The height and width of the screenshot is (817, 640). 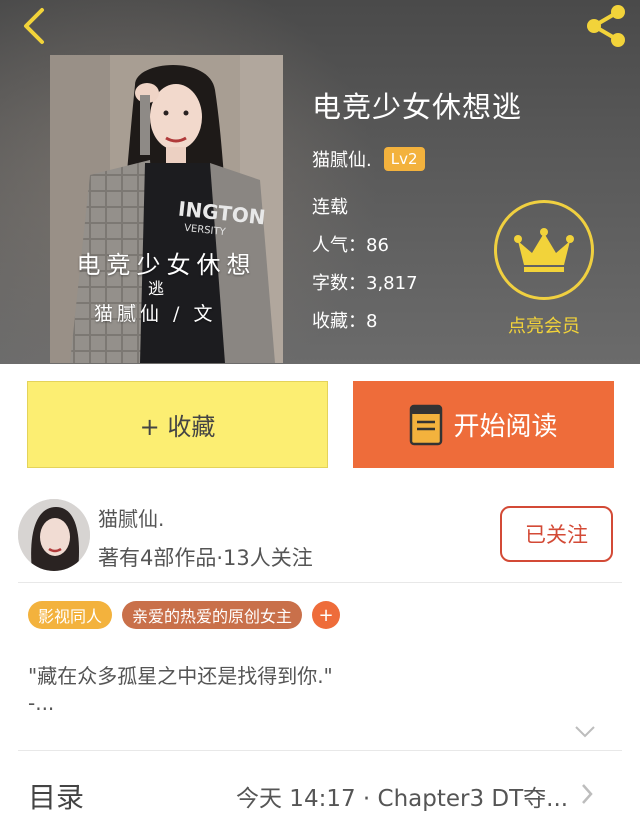 I want to click on toc-chevron, so click(x=587, y=794).